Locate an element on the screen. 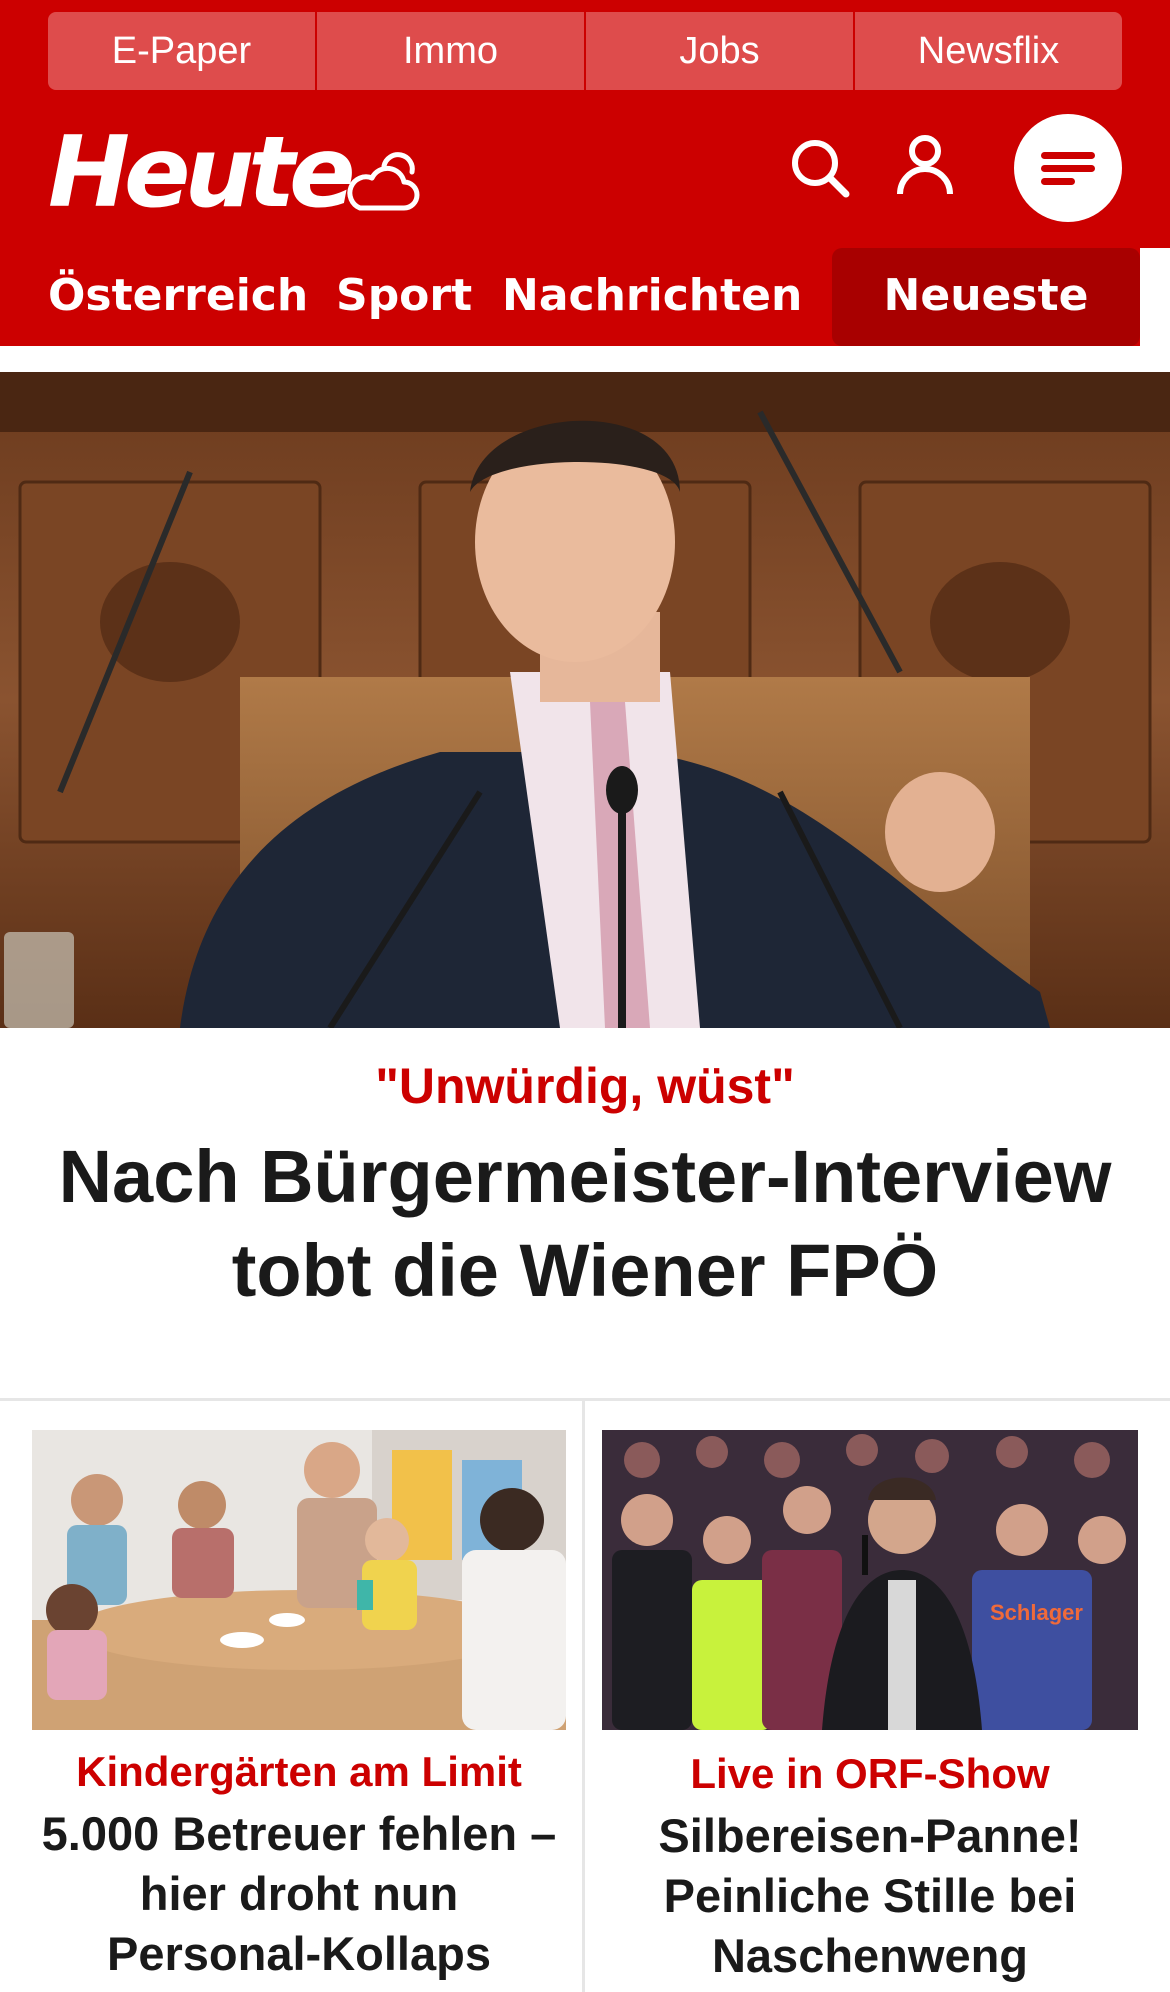 The width and height of the screenshot is (1170, 1992). menu-button is located at coordinates (1068, 168).